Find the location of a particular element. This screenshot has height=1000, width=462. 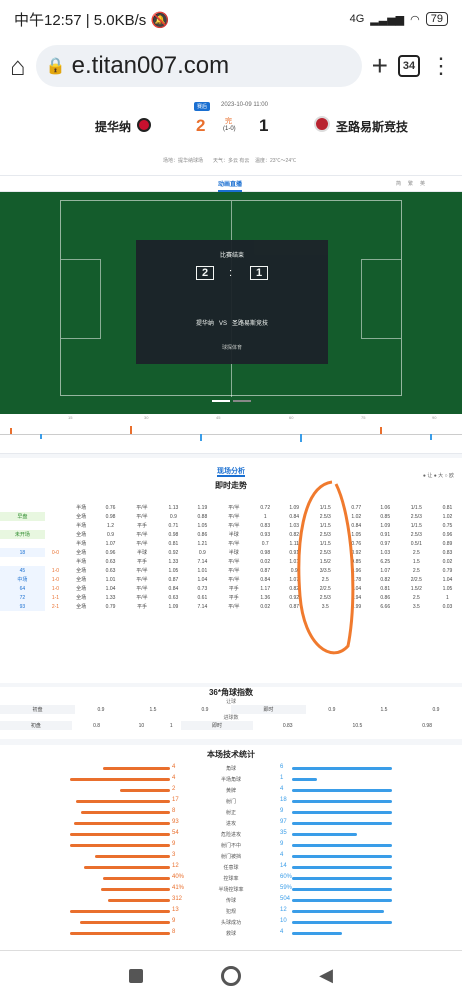

lang-traditional: 繁 is located at coordinates (410, 183).